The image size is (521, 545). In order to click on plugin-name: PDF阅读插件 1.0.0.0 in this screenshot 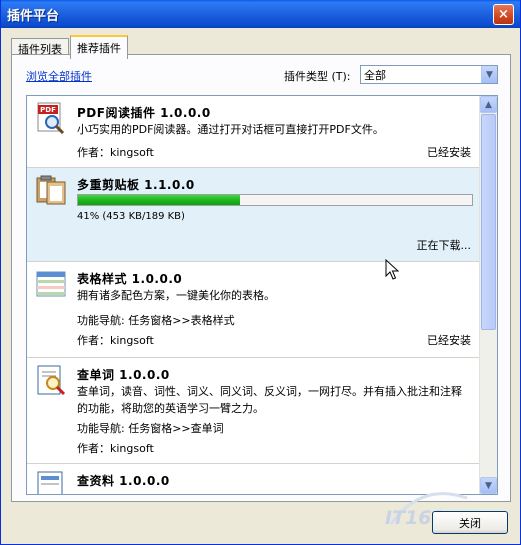, I will do `click(144, 113)`.